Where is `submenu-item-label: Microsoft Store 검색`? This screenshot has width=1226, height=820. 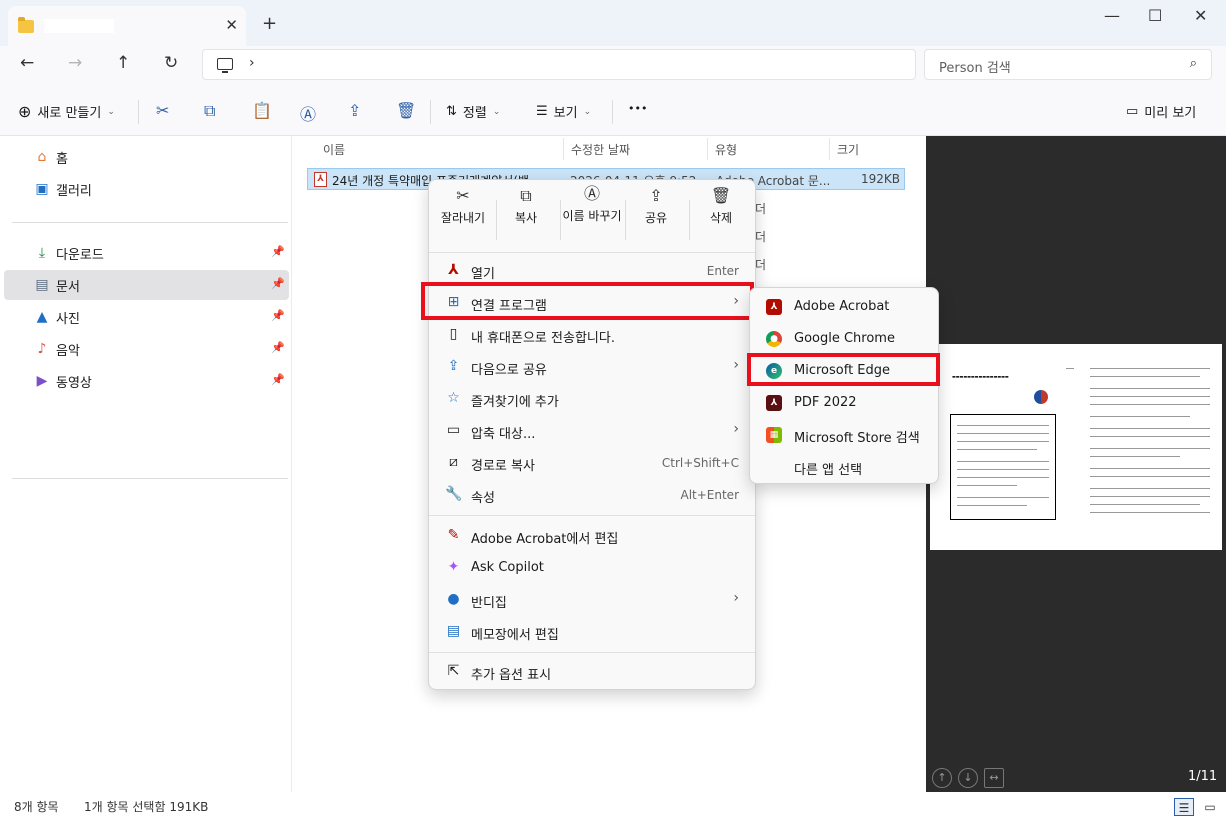 submenu-item-label: Microsoft Store 검색 is located at coordinates (857, 438).